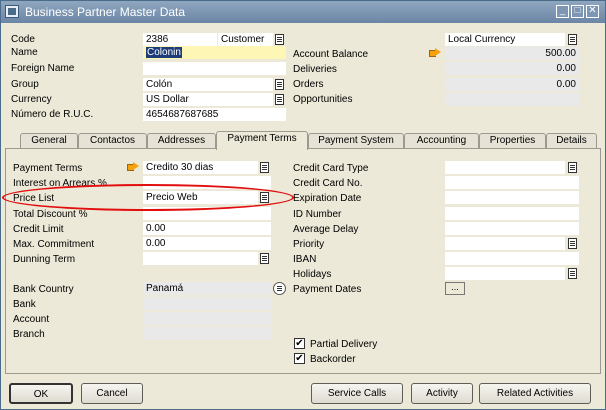 The image size is (606, 410). Describe the element at coordinates (60, 183) in the screenshot. I see `interest-arrears-label: Interest on Arrears %` at that location.